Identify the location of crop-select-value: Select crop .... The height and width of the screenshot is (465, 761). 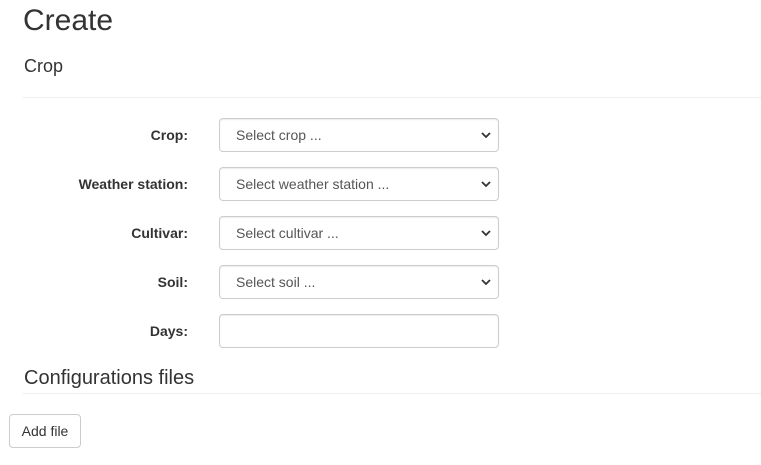
(279, 135).